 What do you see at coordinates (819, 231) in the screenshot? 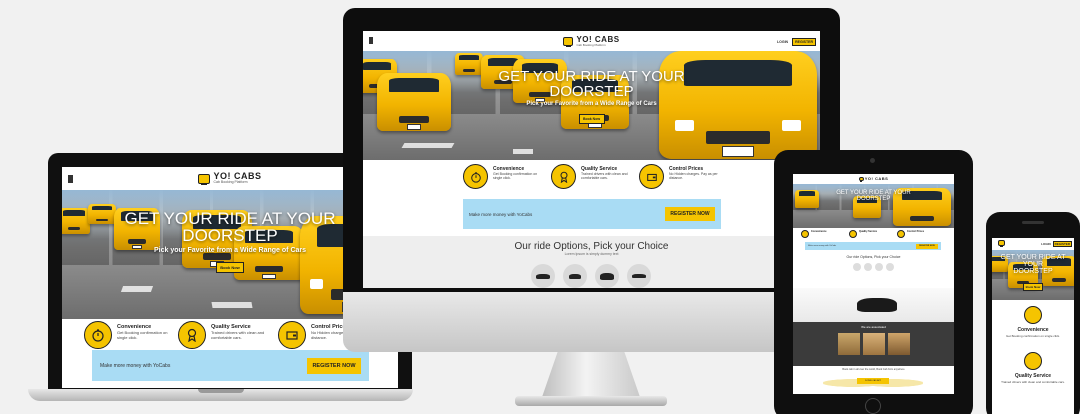
I see `feature-title: Convenience` at bounding box center [819, 231].